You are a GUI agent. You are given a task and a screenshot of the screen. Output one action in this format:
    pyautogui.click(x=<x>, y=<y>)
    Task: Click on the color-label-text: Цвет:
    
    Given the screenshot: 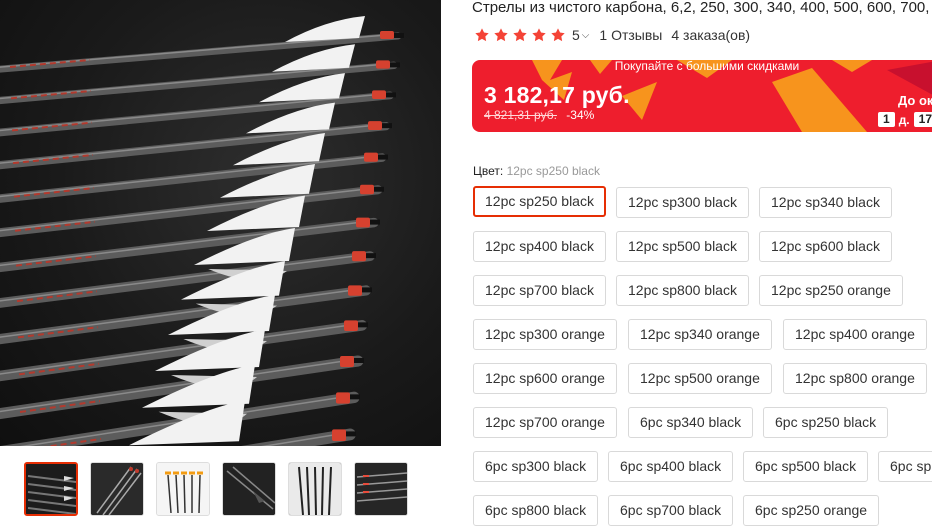 What is the action you would take?
    pyautogui.click(x=488, y=171)
    